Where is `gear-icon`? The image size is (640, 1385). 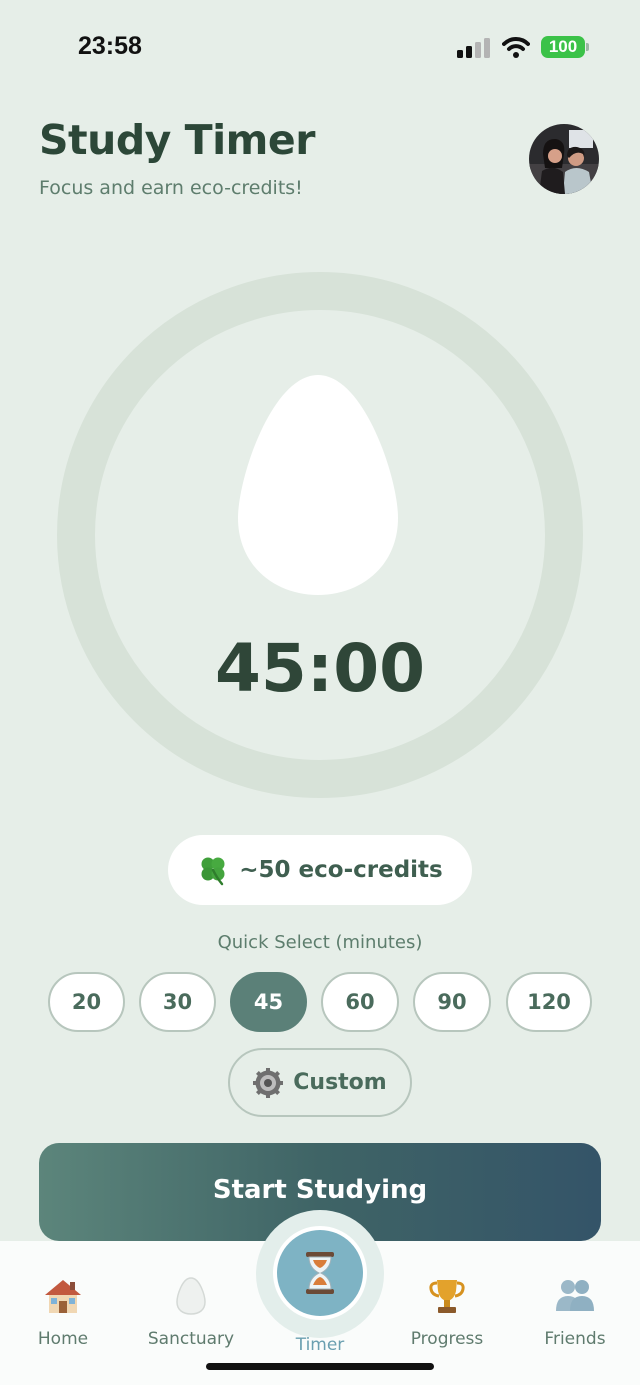
gear-icon is located at coordinates (268, 1082).